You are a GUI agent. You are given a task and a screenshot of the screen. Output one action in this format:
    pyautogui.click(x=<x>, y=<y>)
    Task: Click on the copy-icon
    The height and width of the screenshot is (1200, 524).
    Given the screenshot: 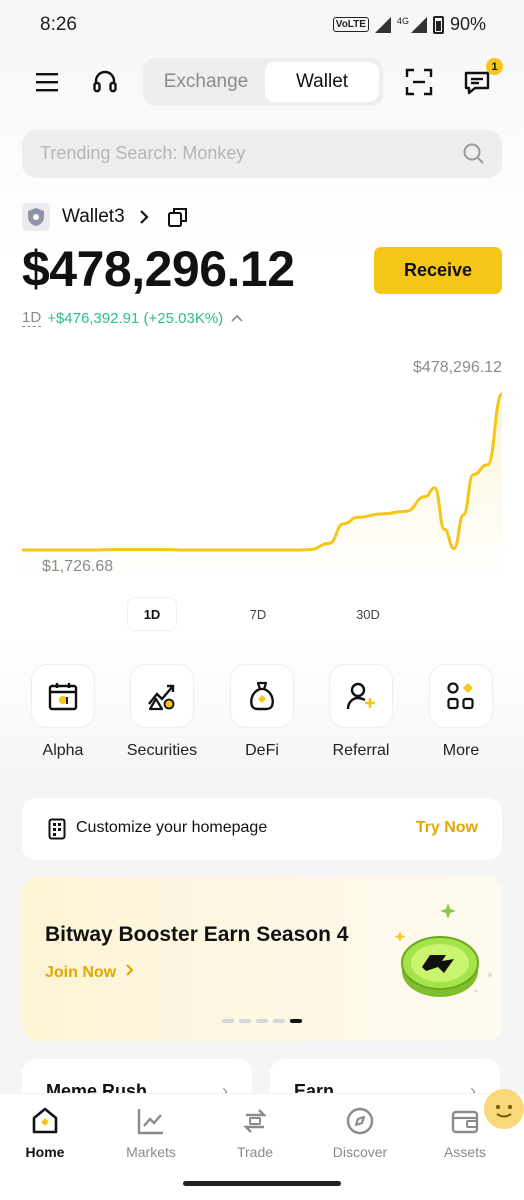 What is the action you would take?
    pyautogui.click(x=178, y=217)
    